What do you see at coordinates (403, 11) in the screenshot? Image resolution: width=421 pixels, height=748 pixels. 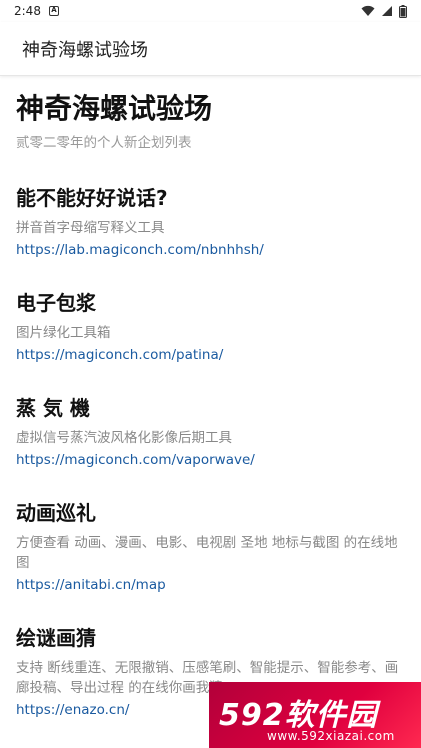 I see `battery-icon` at bounding box center [403, 11].